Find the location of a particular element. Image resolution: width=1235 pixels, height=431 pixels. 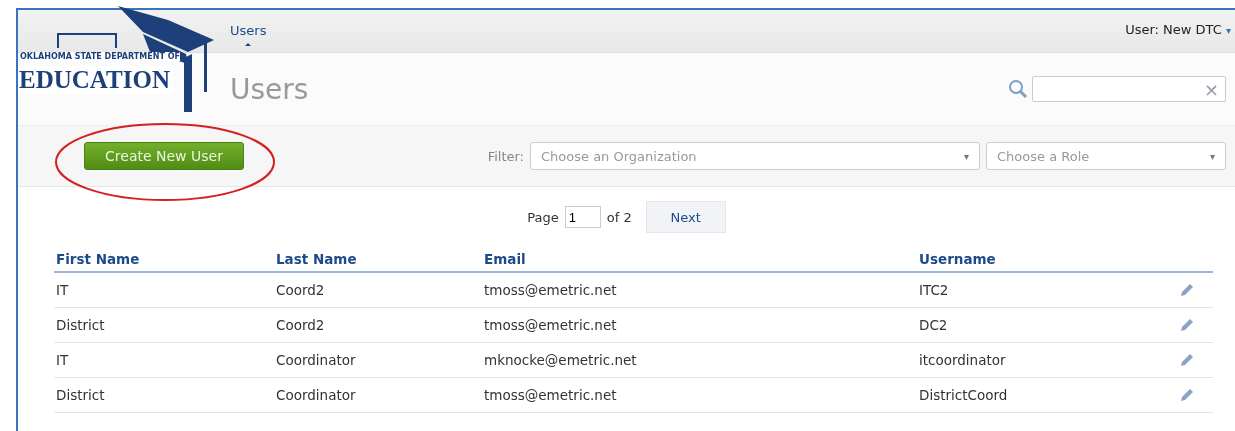

next-button: Next is located at coordinates (685, 217).